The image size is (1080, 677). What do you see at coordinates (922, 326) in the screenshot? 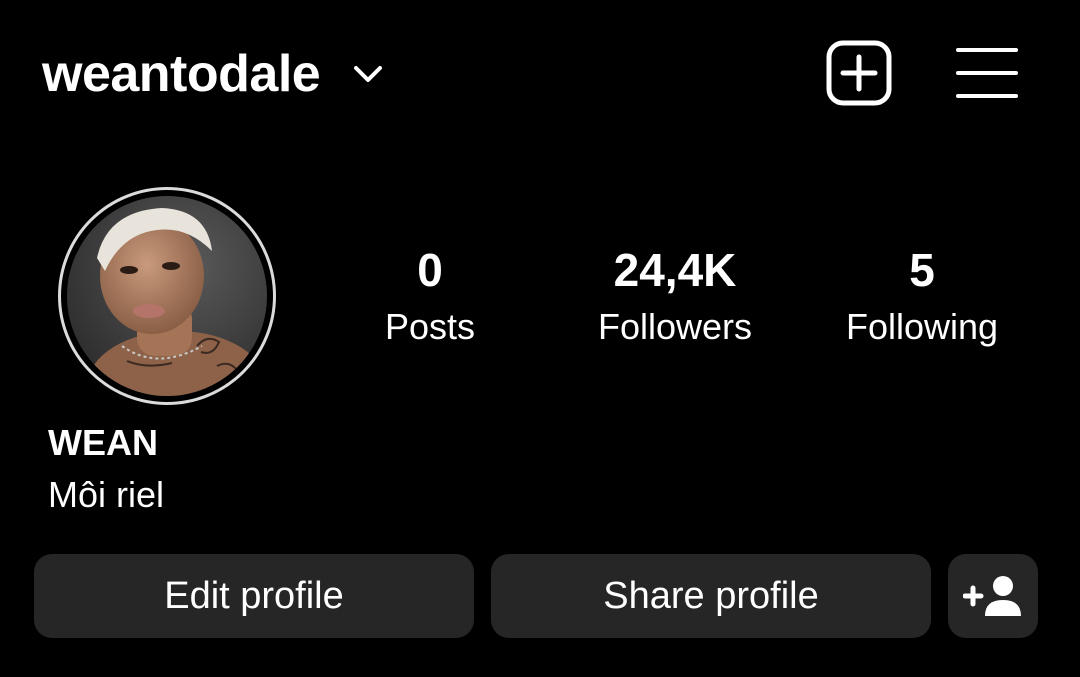
I see `following-label: Following` at bounding box center [922, 326].